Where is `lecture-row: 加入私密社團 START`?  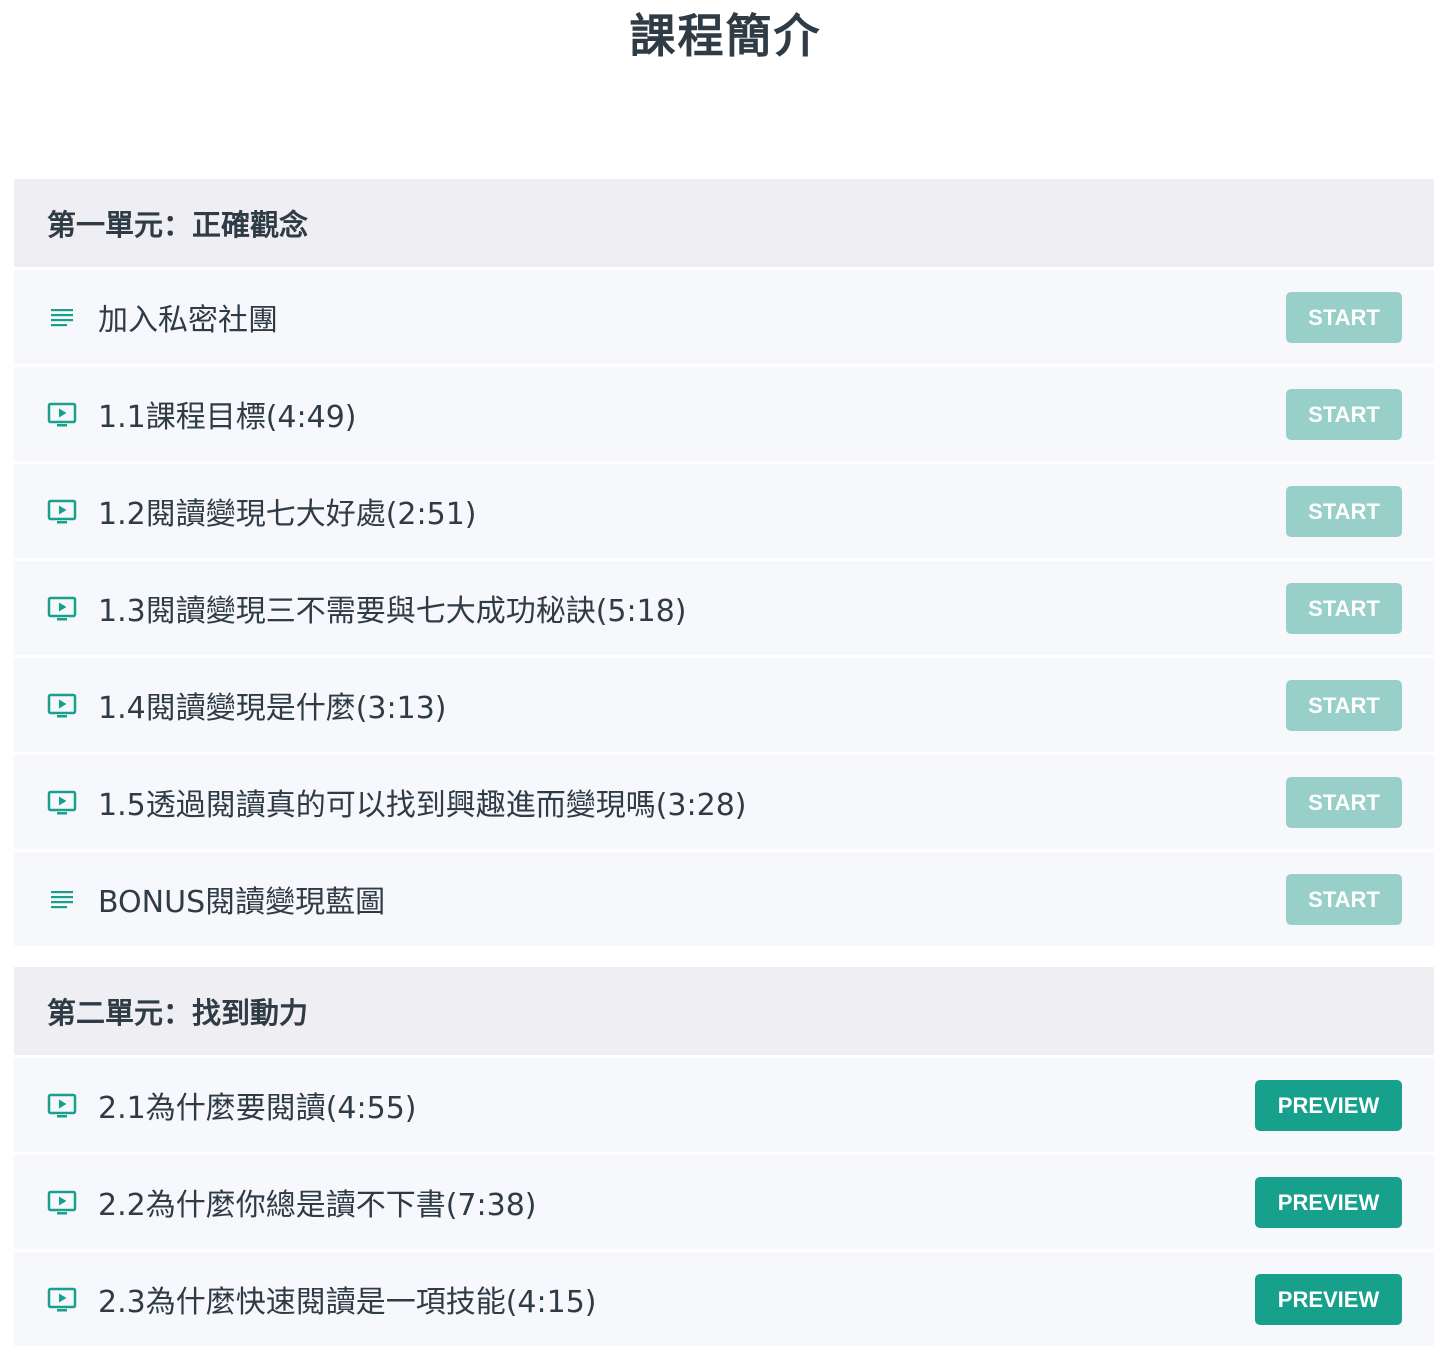 lecture-row: 加入私密社團 START is located at coordinates (724, 317).